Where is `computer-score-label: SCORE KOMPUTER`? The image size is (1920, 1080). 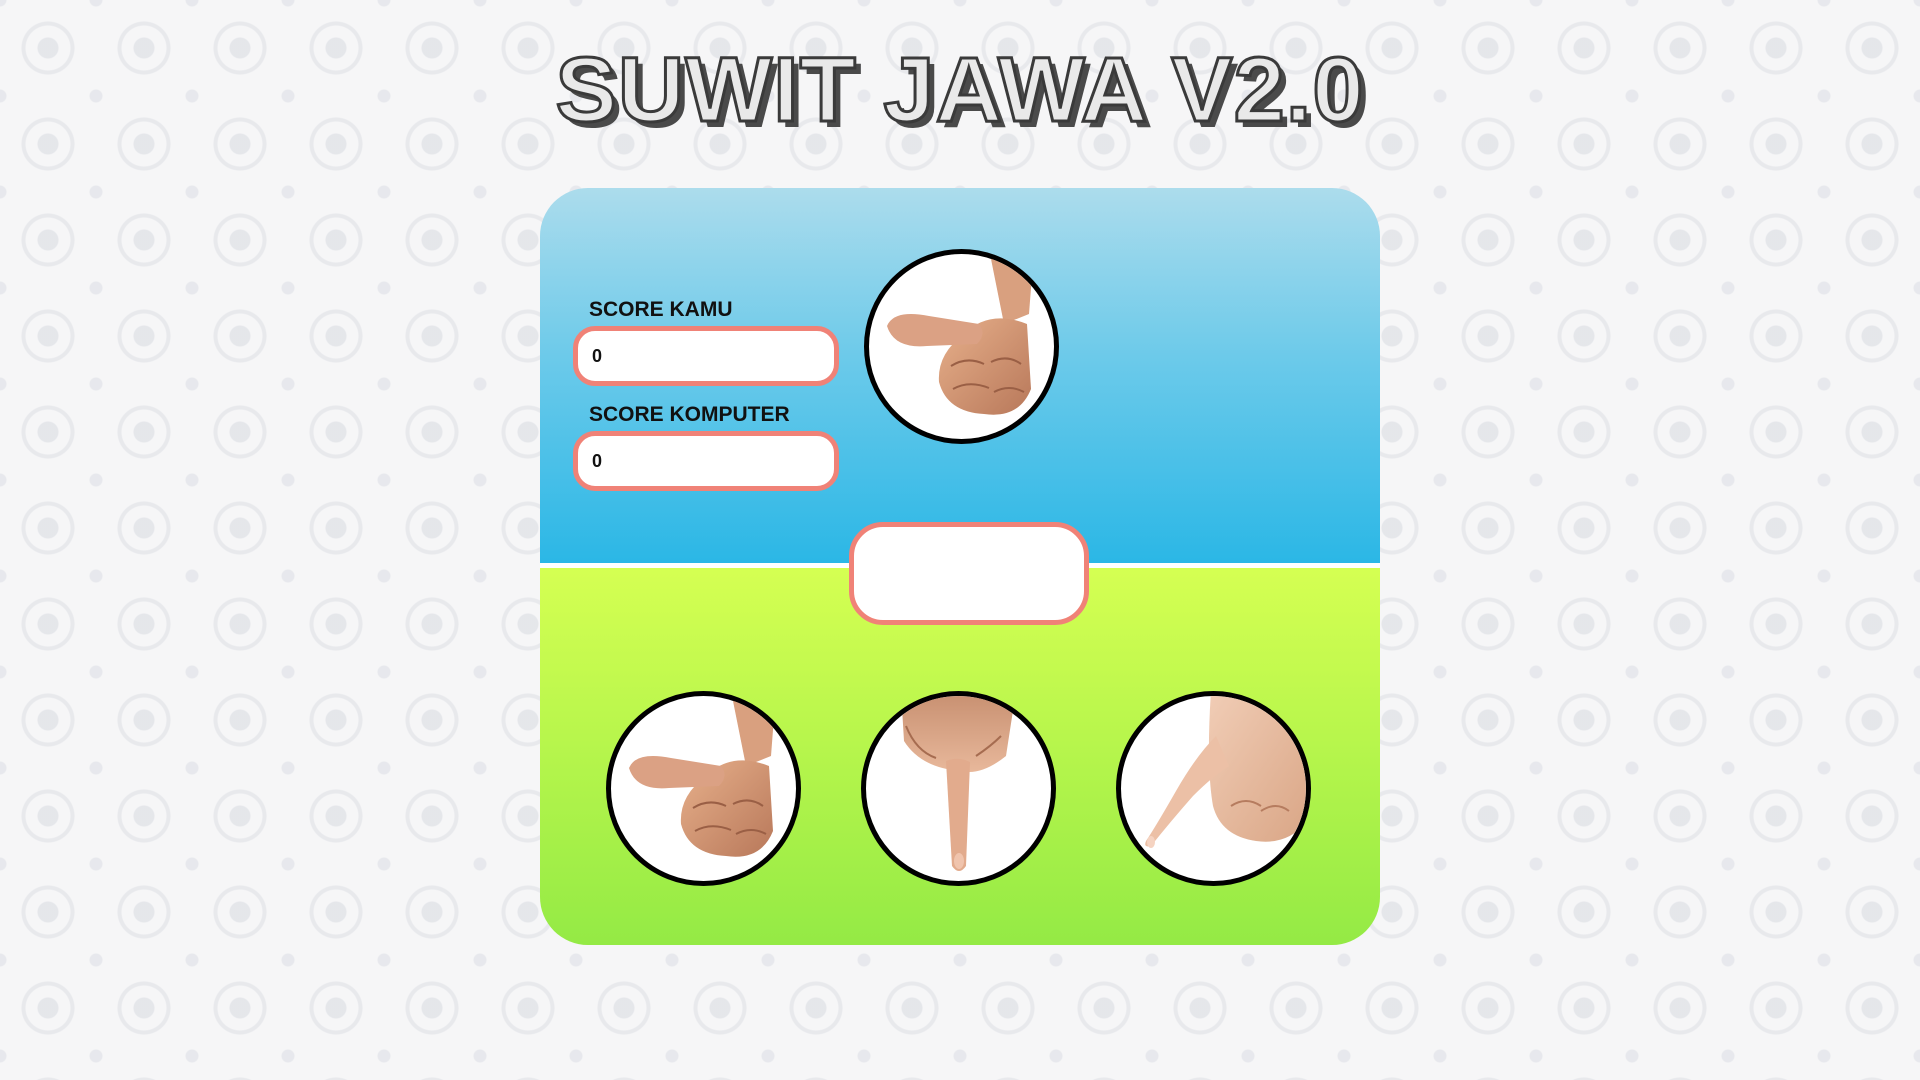 computer-score-label: SCORE KOMPUTER is located at coordinates (689, 414).